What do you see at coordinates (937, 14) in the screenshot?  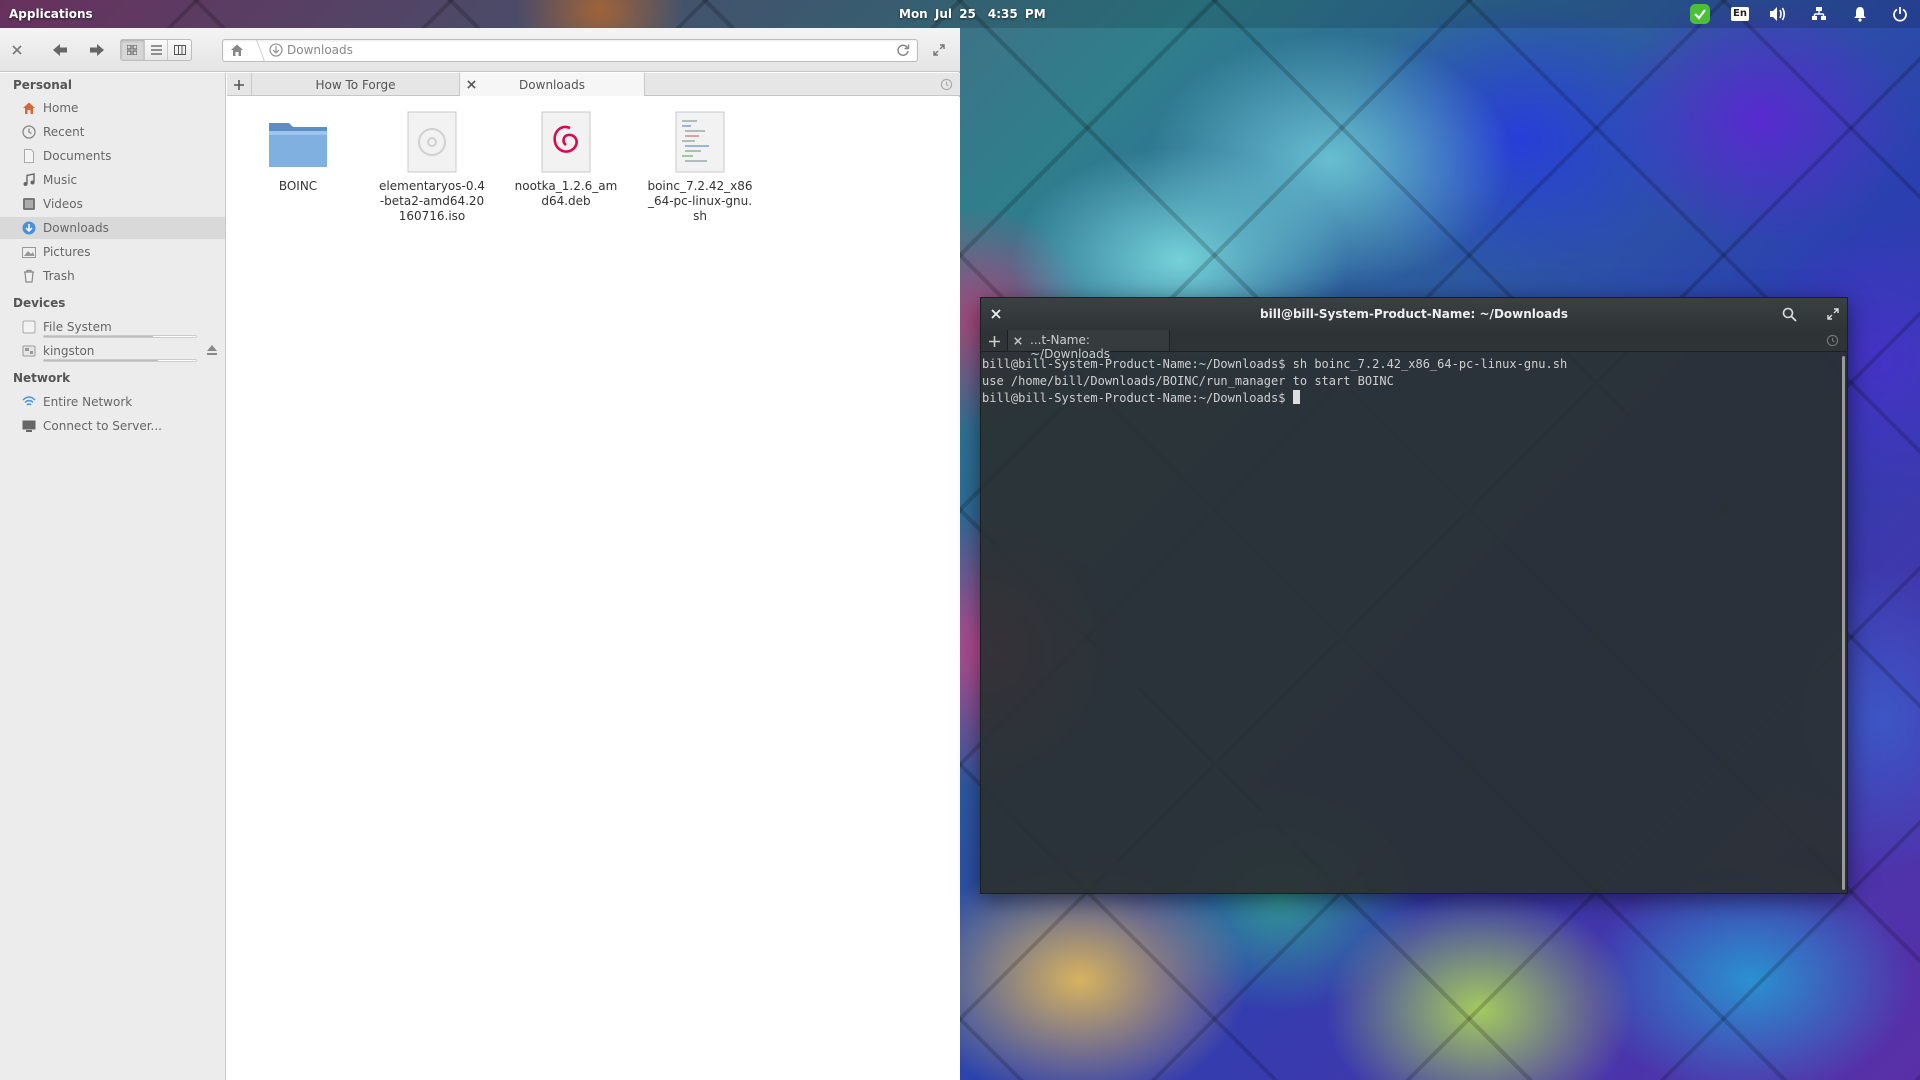 I see `clock-date: Mon Jul 25` at bounding box center [937, 14].